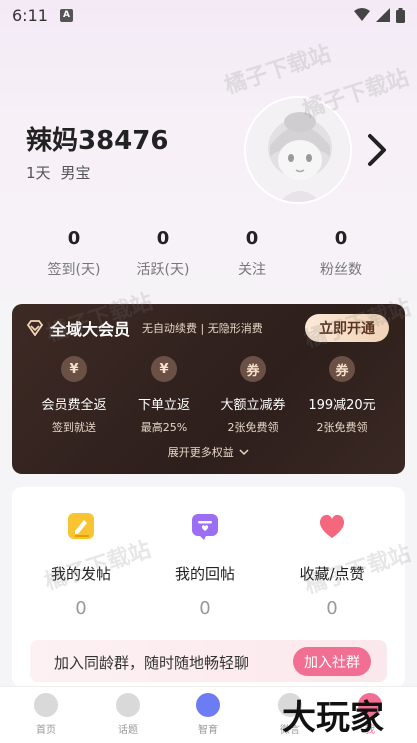 This screenshot has height=743, width=417. What do you see at coordinates (90, 329) in the screenshot?
I see `vip-title: 全域大会员` at bounding box center [90, 329].